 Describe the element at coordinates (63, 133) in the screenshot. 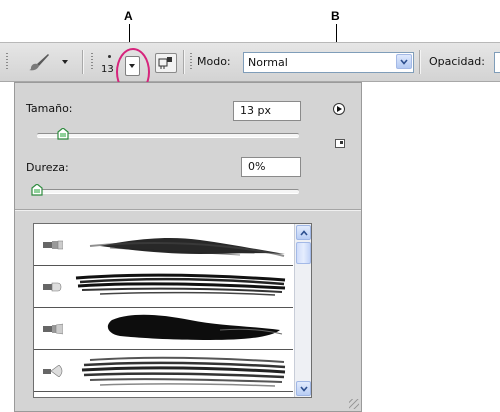

I see `size-slider-knob` at that location.